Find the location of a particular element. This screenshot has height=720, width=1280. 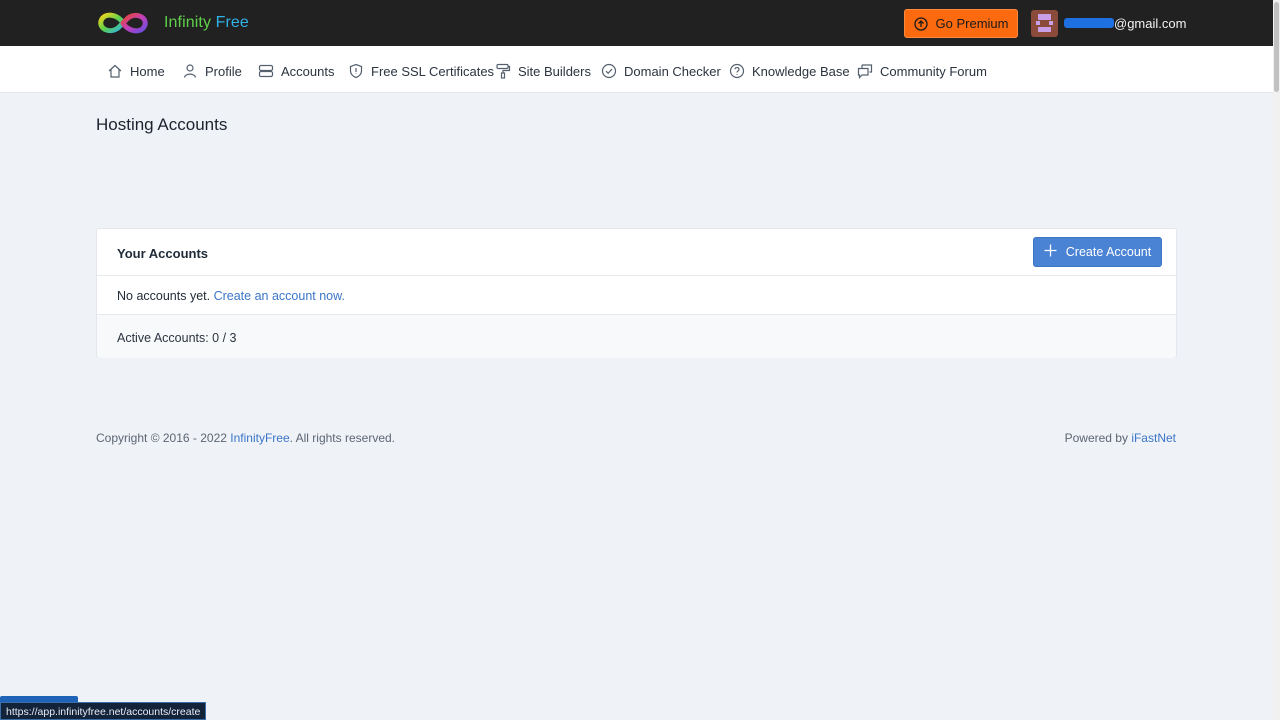

redaction-mark is located at coordinates (1089, 23).